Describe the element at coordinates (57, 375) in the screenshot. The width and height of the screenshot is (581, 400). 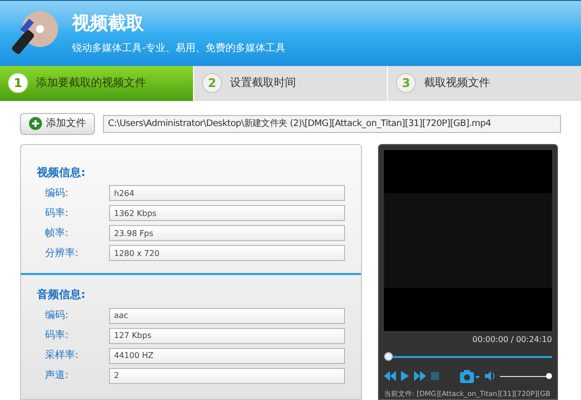
I see `field-label: 声道:` at that location.